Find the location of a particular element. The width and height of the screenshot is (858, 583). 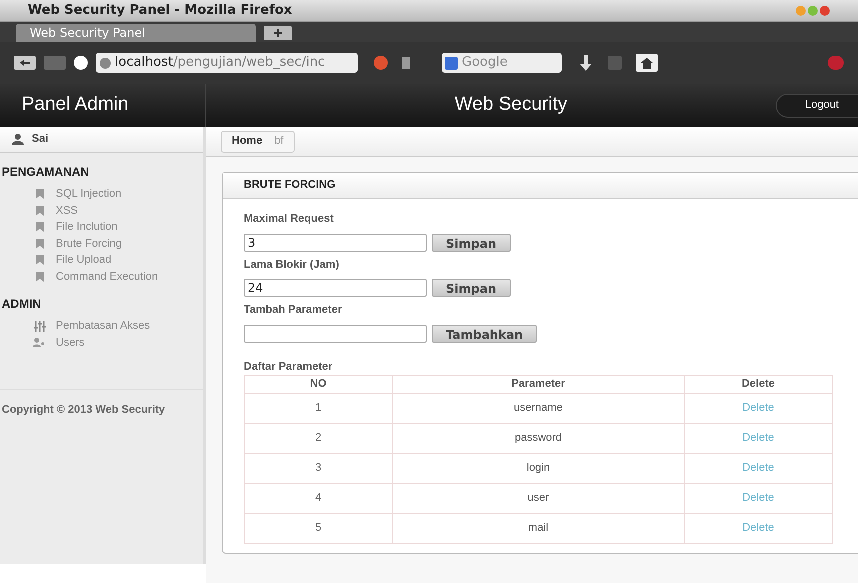

back-arrow-icon is located at coordinates (25, 63).